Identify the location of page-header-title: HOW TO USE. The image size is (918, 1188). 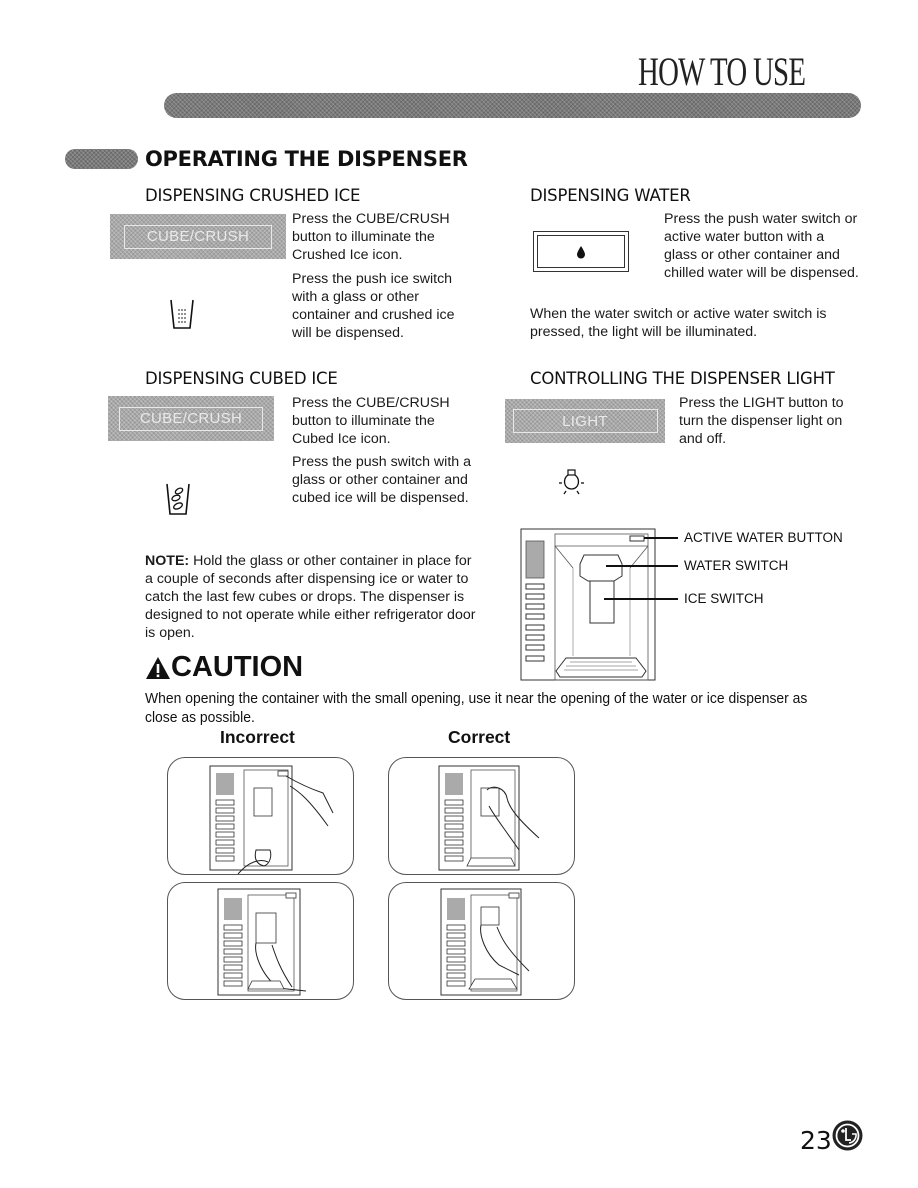
(722, 71).